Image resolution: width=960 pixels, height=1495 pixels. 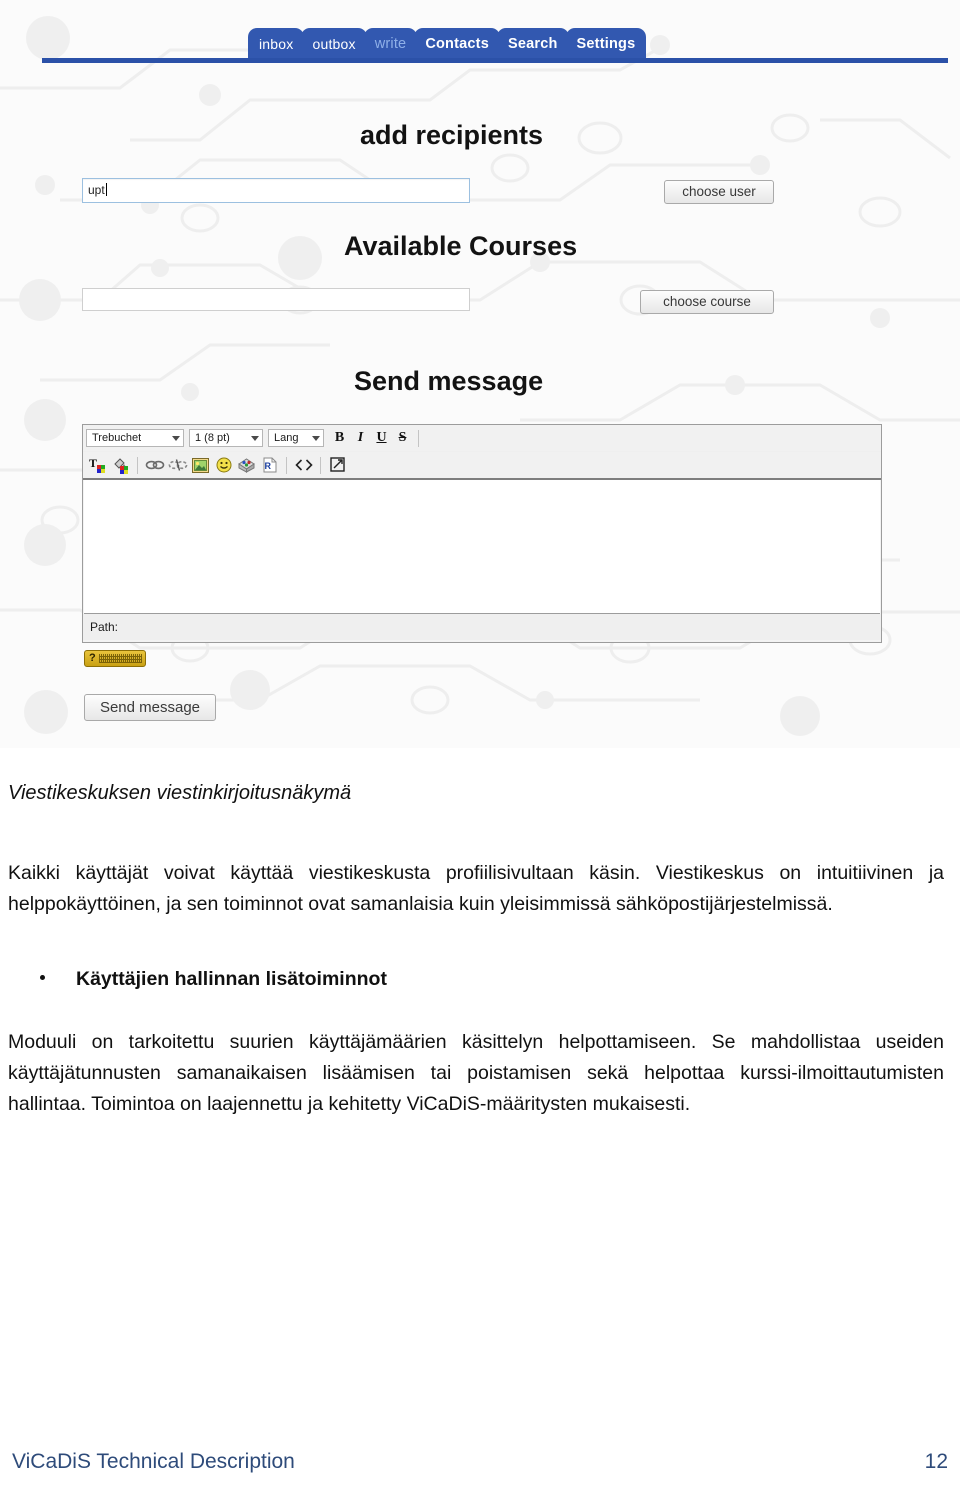 I want to click on tab-contacts: Contacts, so click(x=457, y=44).